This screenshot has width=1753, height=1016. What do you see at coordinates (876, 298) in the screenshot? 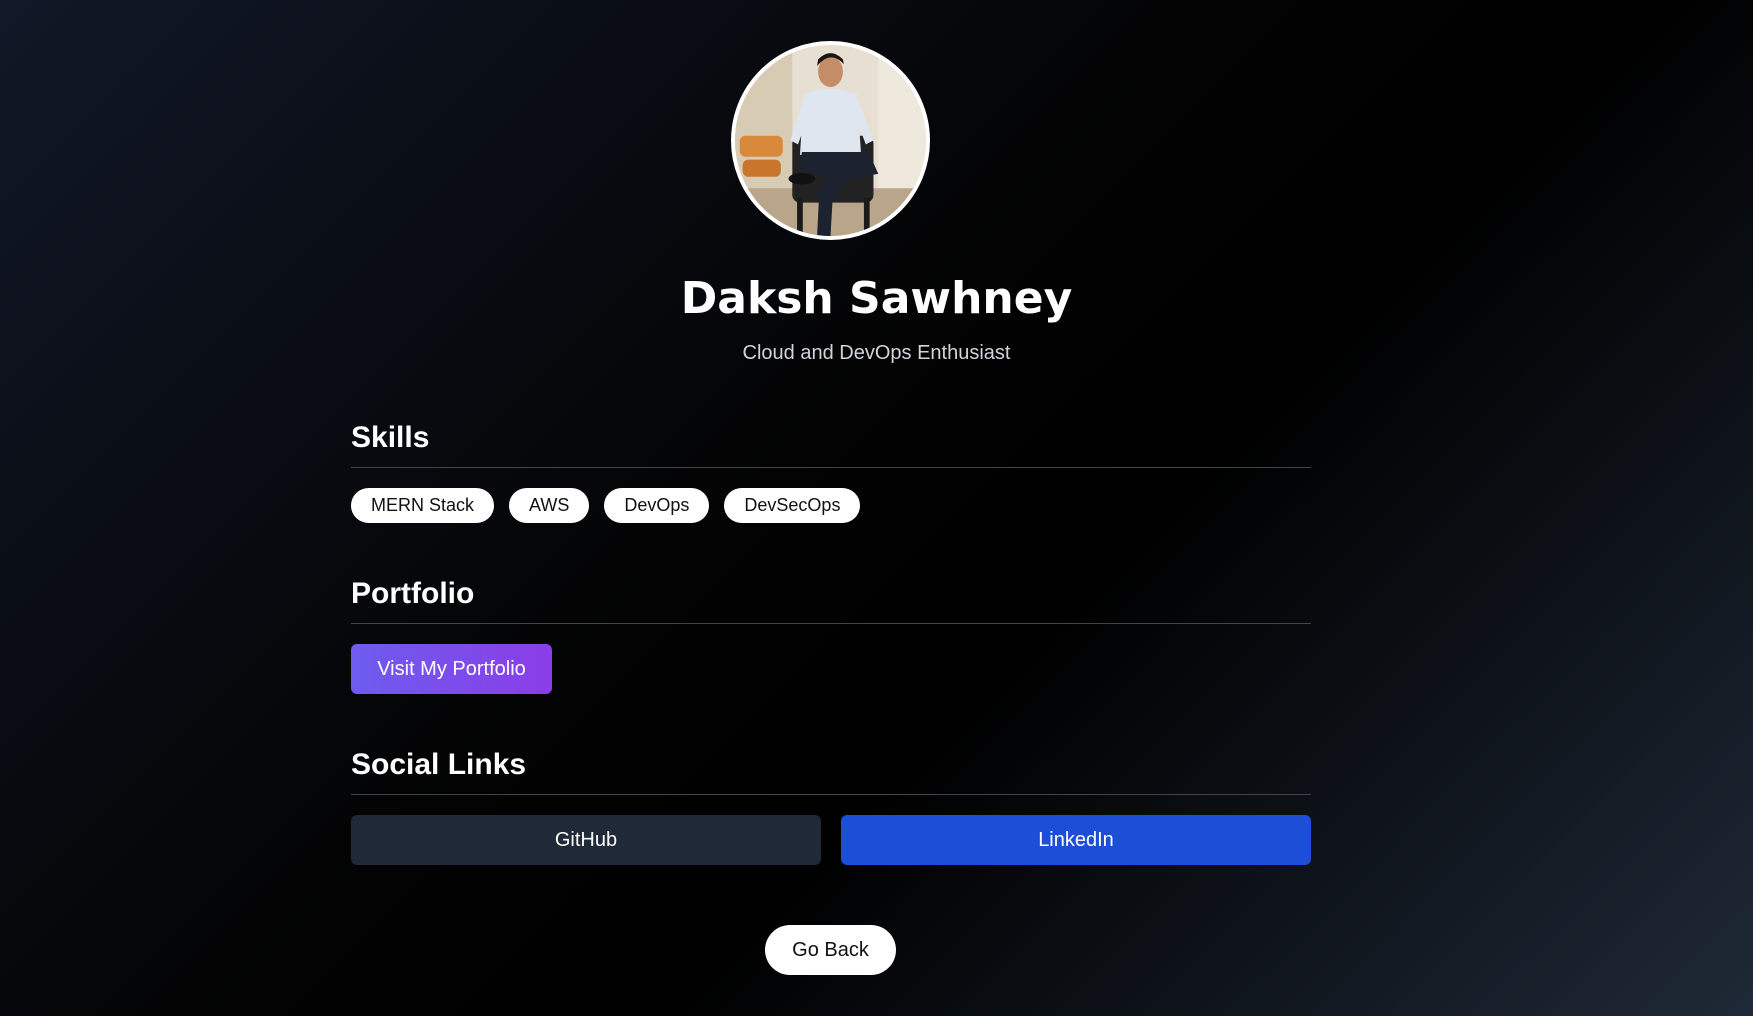
I see `profile-name: Daksh Sawhney` at bounding box center [876, 298].